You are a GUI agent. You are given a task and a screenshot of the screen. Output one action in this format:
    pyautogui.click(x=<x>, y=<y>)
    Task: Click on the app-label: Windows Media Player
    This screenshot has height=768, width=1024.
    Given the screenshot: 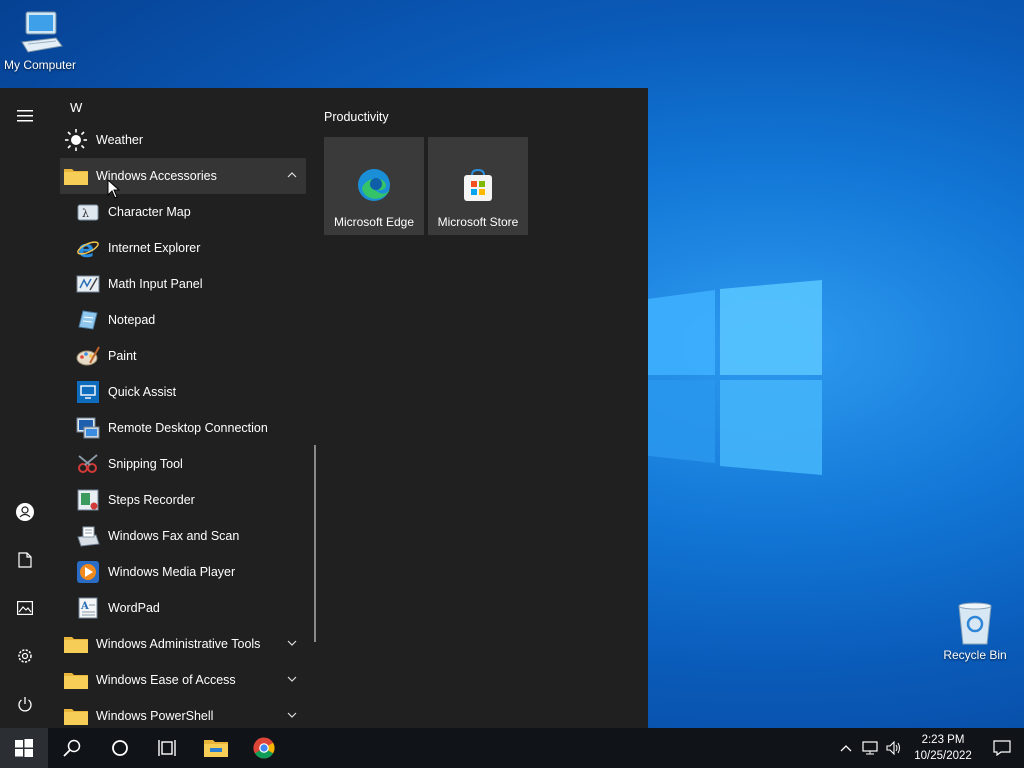 What is the action you would take?
    pyautogui.click(x=172, y=572)
    